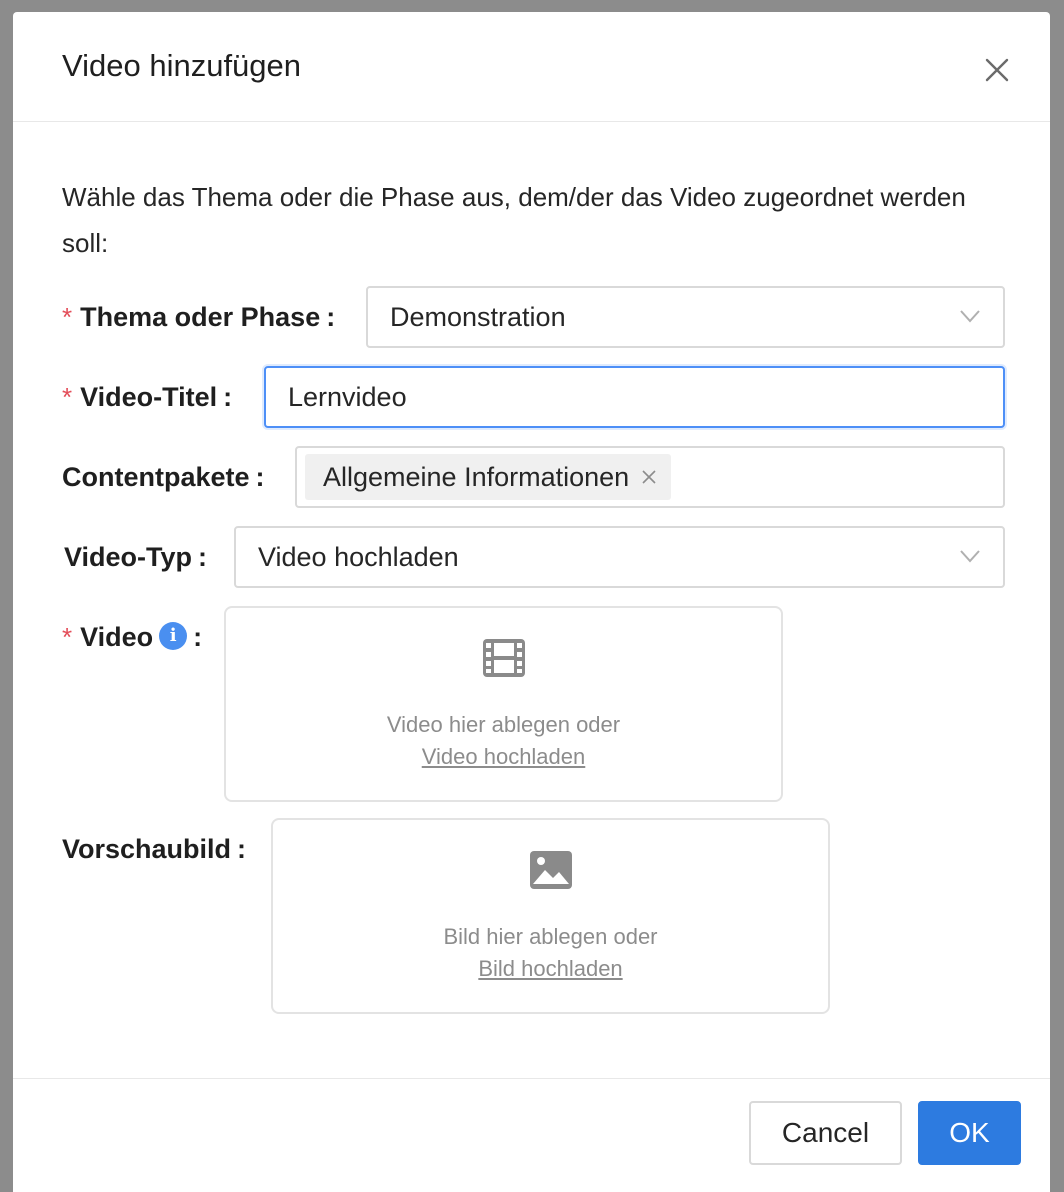 This screenshot has height=1192, width=1064. I want to click on video-title-value: Lernvideo, so click(347, 397).